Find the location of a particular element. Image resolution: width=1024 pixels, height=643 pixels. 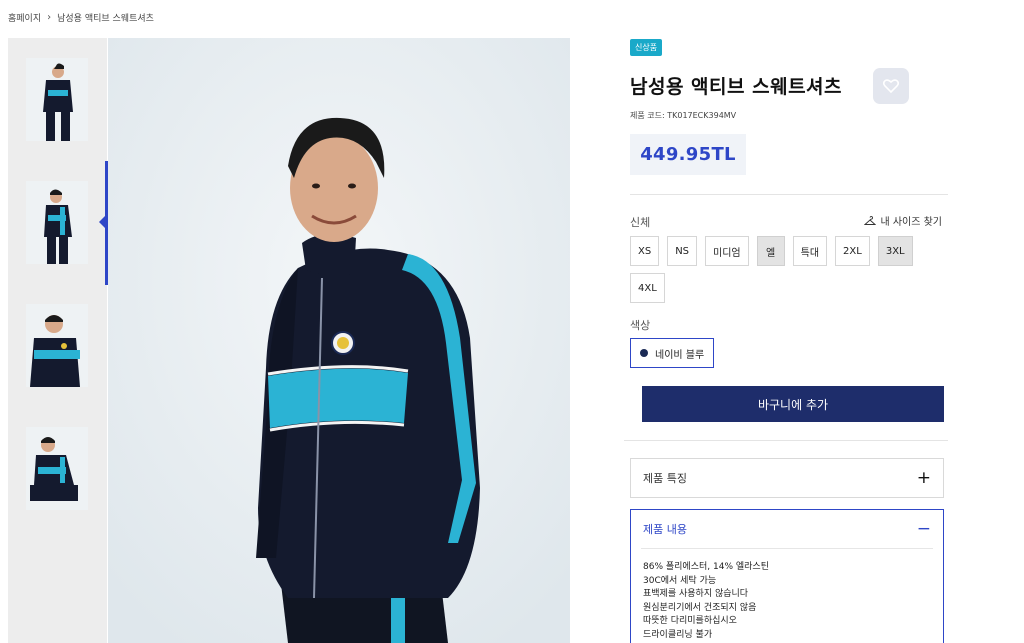

player-seated-photo-icon is located at coordinates (57, 468).